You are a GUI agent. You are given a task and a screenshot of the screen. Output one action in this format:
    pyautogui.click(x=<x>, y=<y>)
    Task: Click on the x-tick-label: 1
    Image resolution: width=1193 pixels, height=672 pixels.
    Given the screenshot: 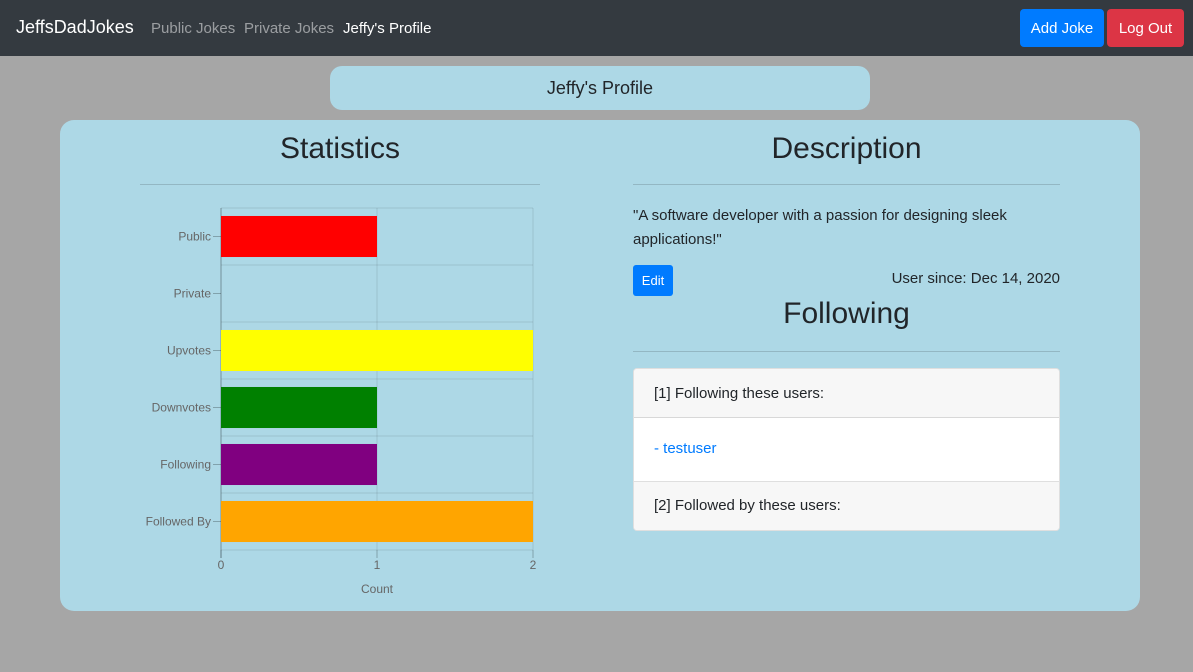 What is the action you would take?
    pyautogui.click(x=377, y=565)
    